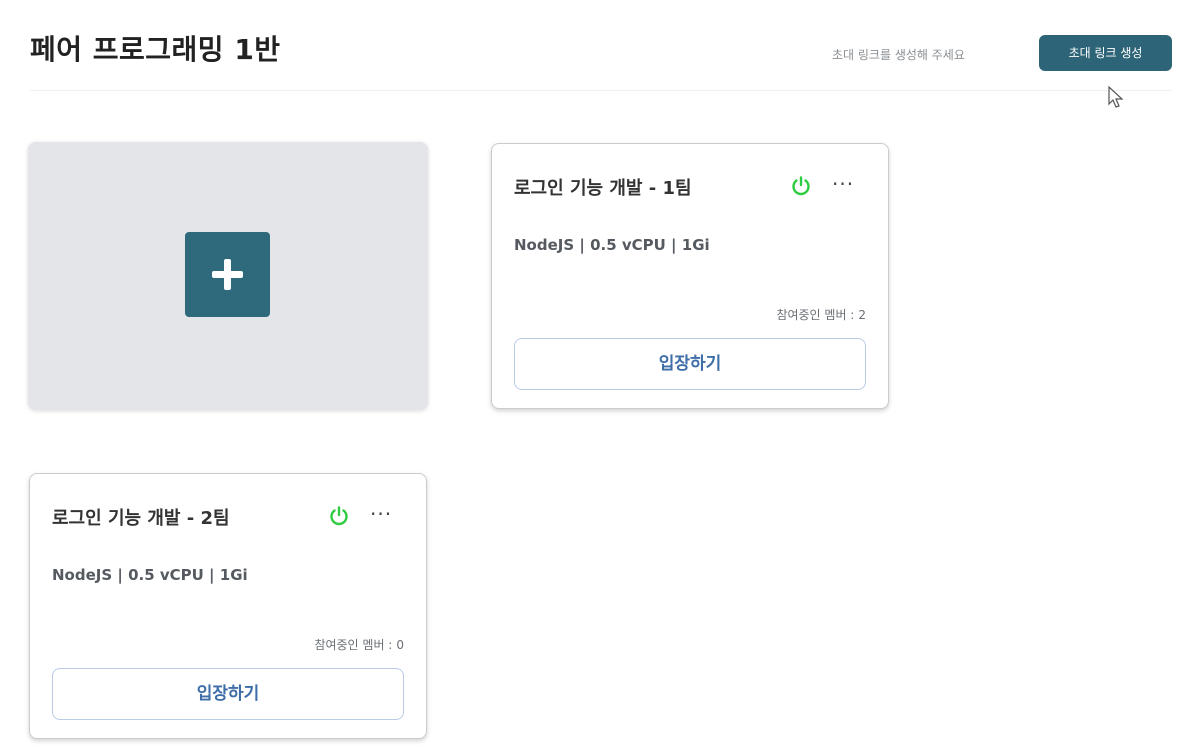 This screenshot has width=1184, height=752. What do you see at coordinates (400, 645) in the screenshot?
I see `members-count: 0` at bounding box center [400, 645].